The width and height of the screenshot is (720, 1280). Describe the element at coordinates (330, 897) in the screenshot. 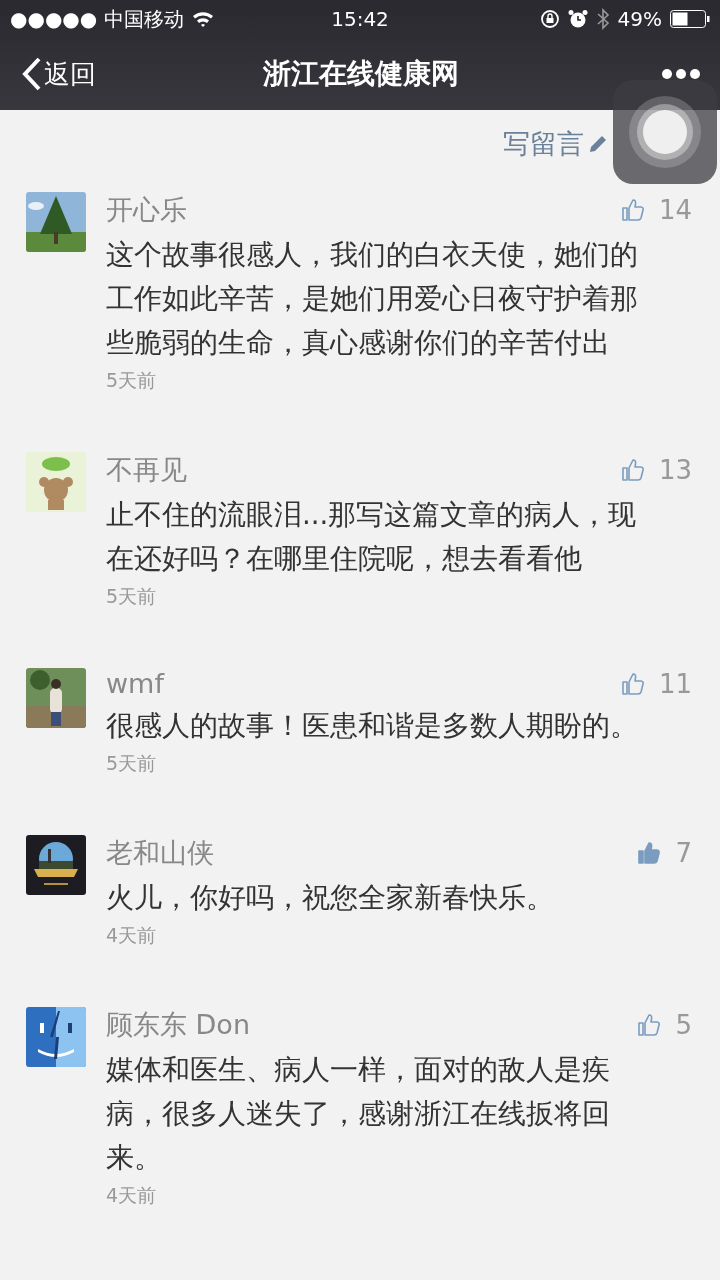

I see `comment-text: 火儿，你好吗，祝您全家新春快乐。` at that location.